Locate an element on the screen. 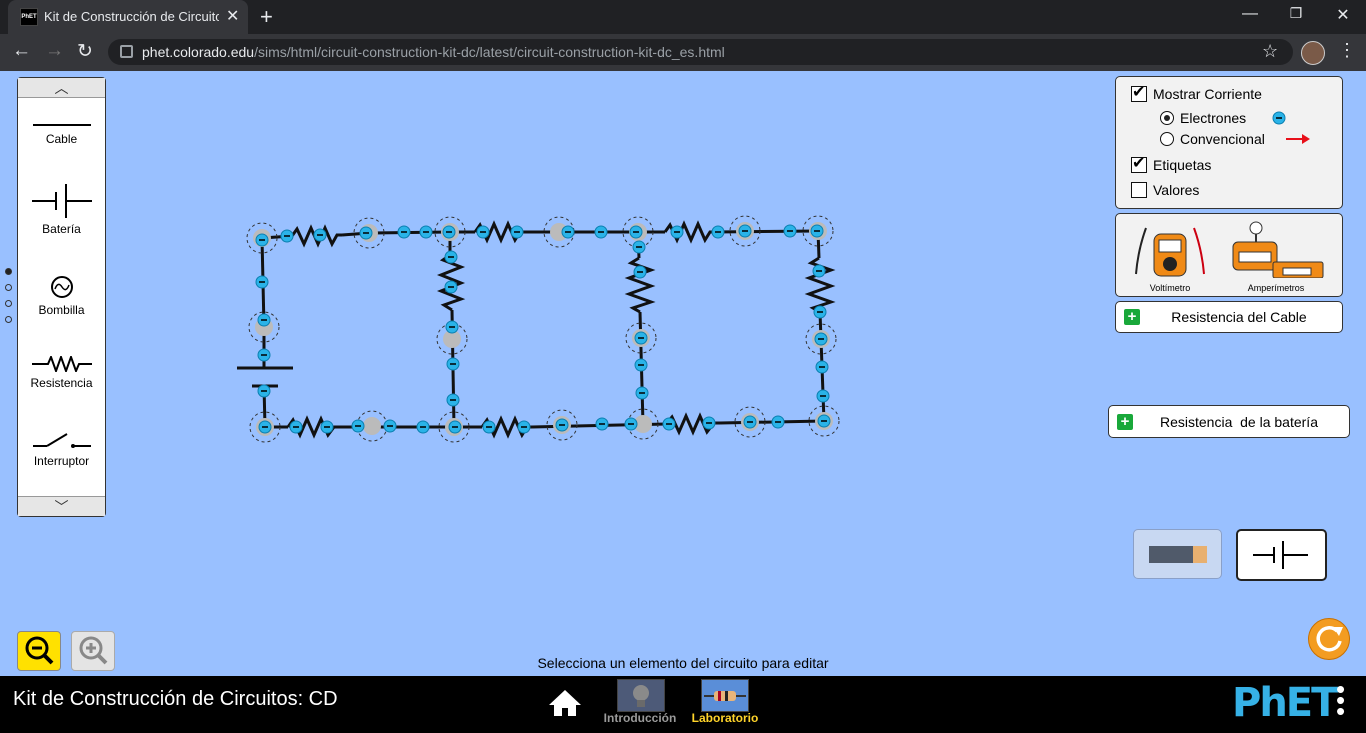  resistor-thumbnail-icon is located at coordinates (725, 696).